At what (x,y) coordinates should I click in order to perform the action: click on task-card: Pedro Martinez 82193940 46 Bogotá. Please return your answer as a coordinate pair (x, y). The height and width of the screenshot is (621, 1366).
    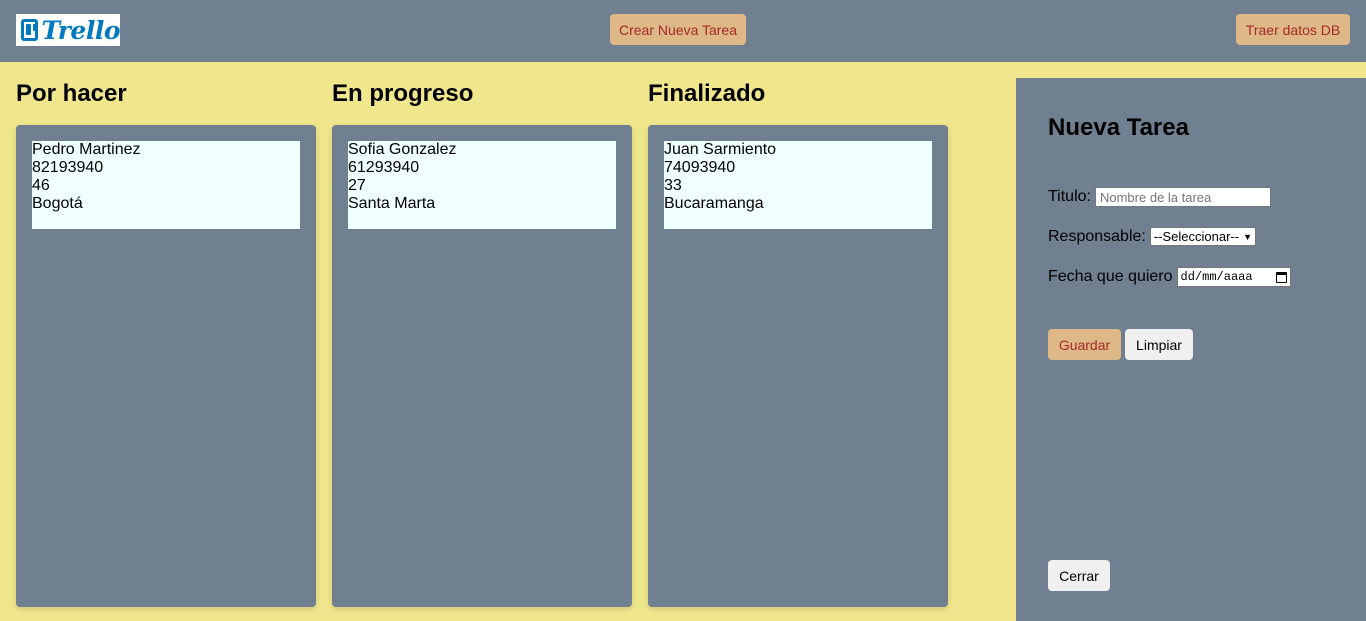
    Looking at the image, I should click on (166, 185).